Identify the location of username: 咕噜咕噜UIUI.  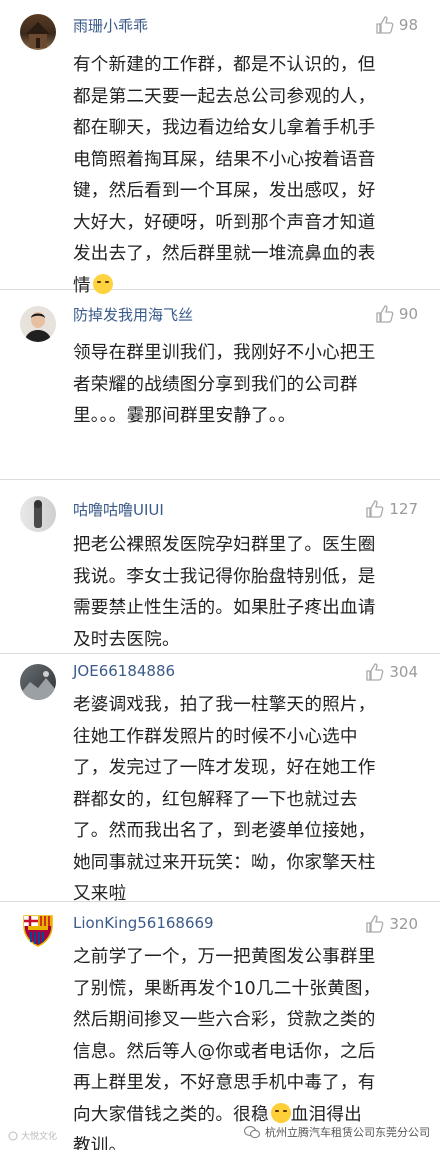
(118, 509).